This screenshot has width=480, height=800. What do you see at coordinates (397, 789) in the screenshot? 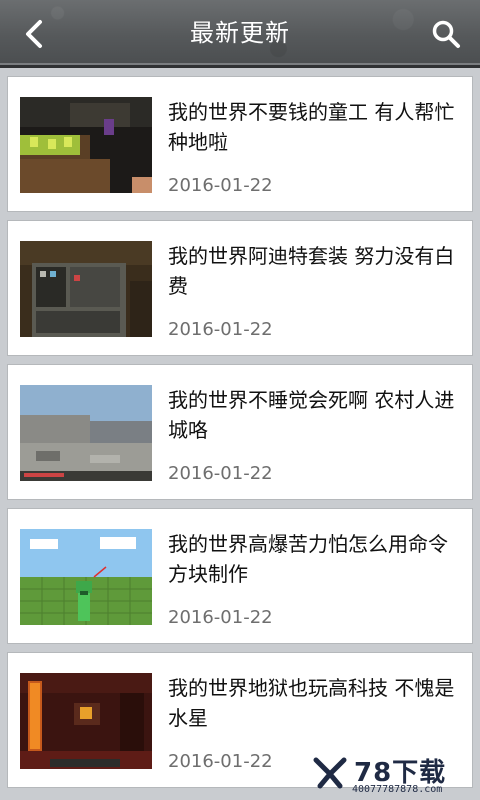
I see `watermark-url: 40077787878.com` at bounding box center [397, 789].